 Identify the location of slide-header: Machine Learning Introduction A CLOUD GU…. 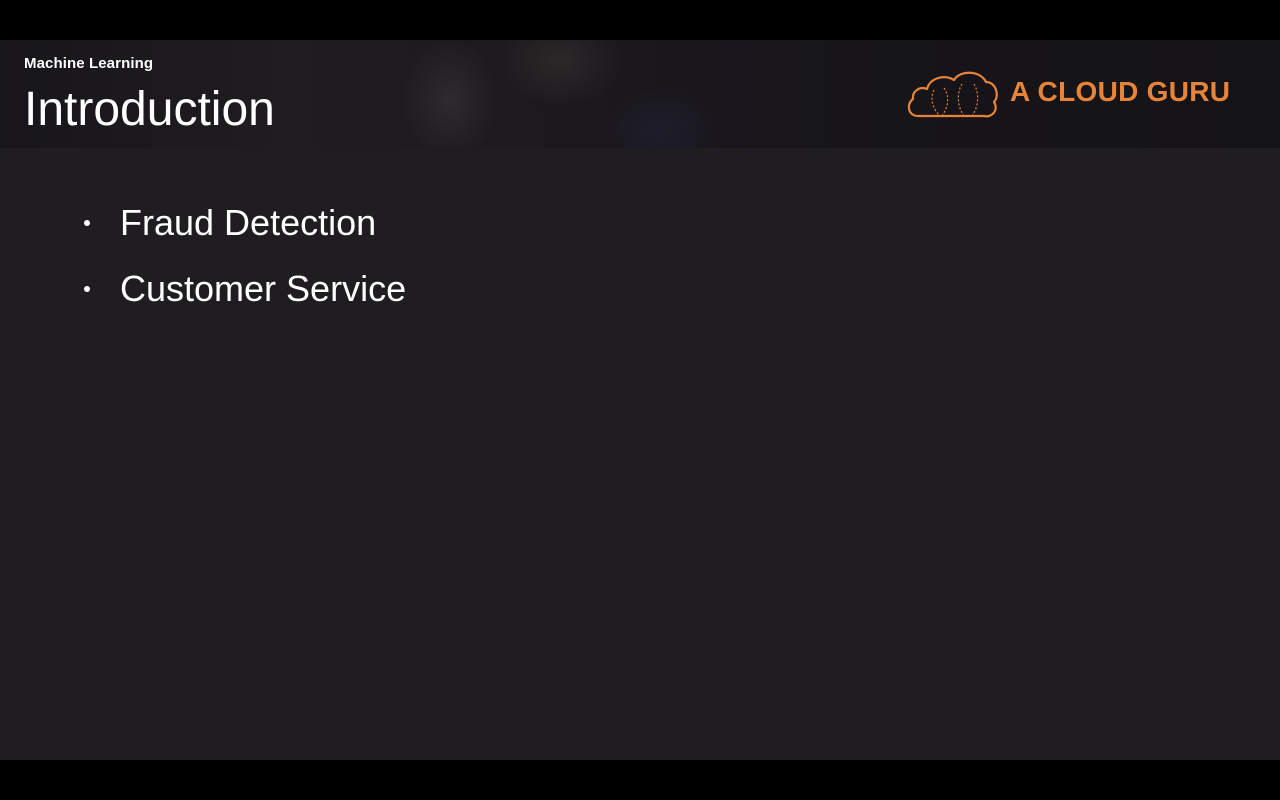
(640, 94).